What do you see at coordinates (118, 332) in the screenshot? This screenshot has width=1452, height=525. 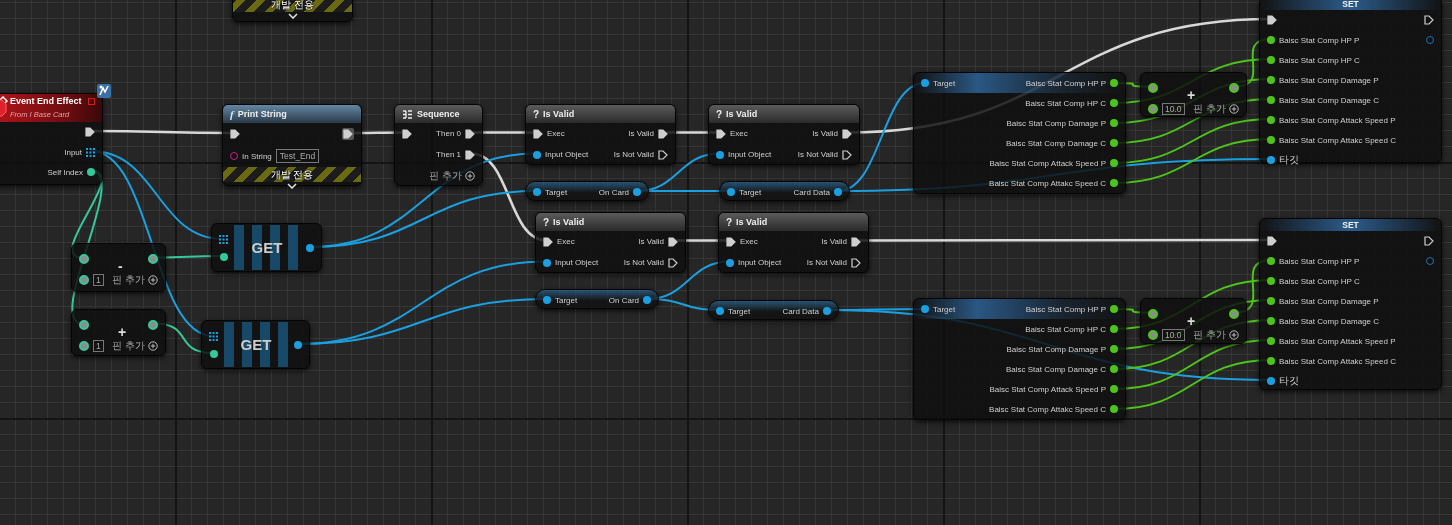 I see `graph-node: 1 핀 추가 +` at bounding box center [118, 332].